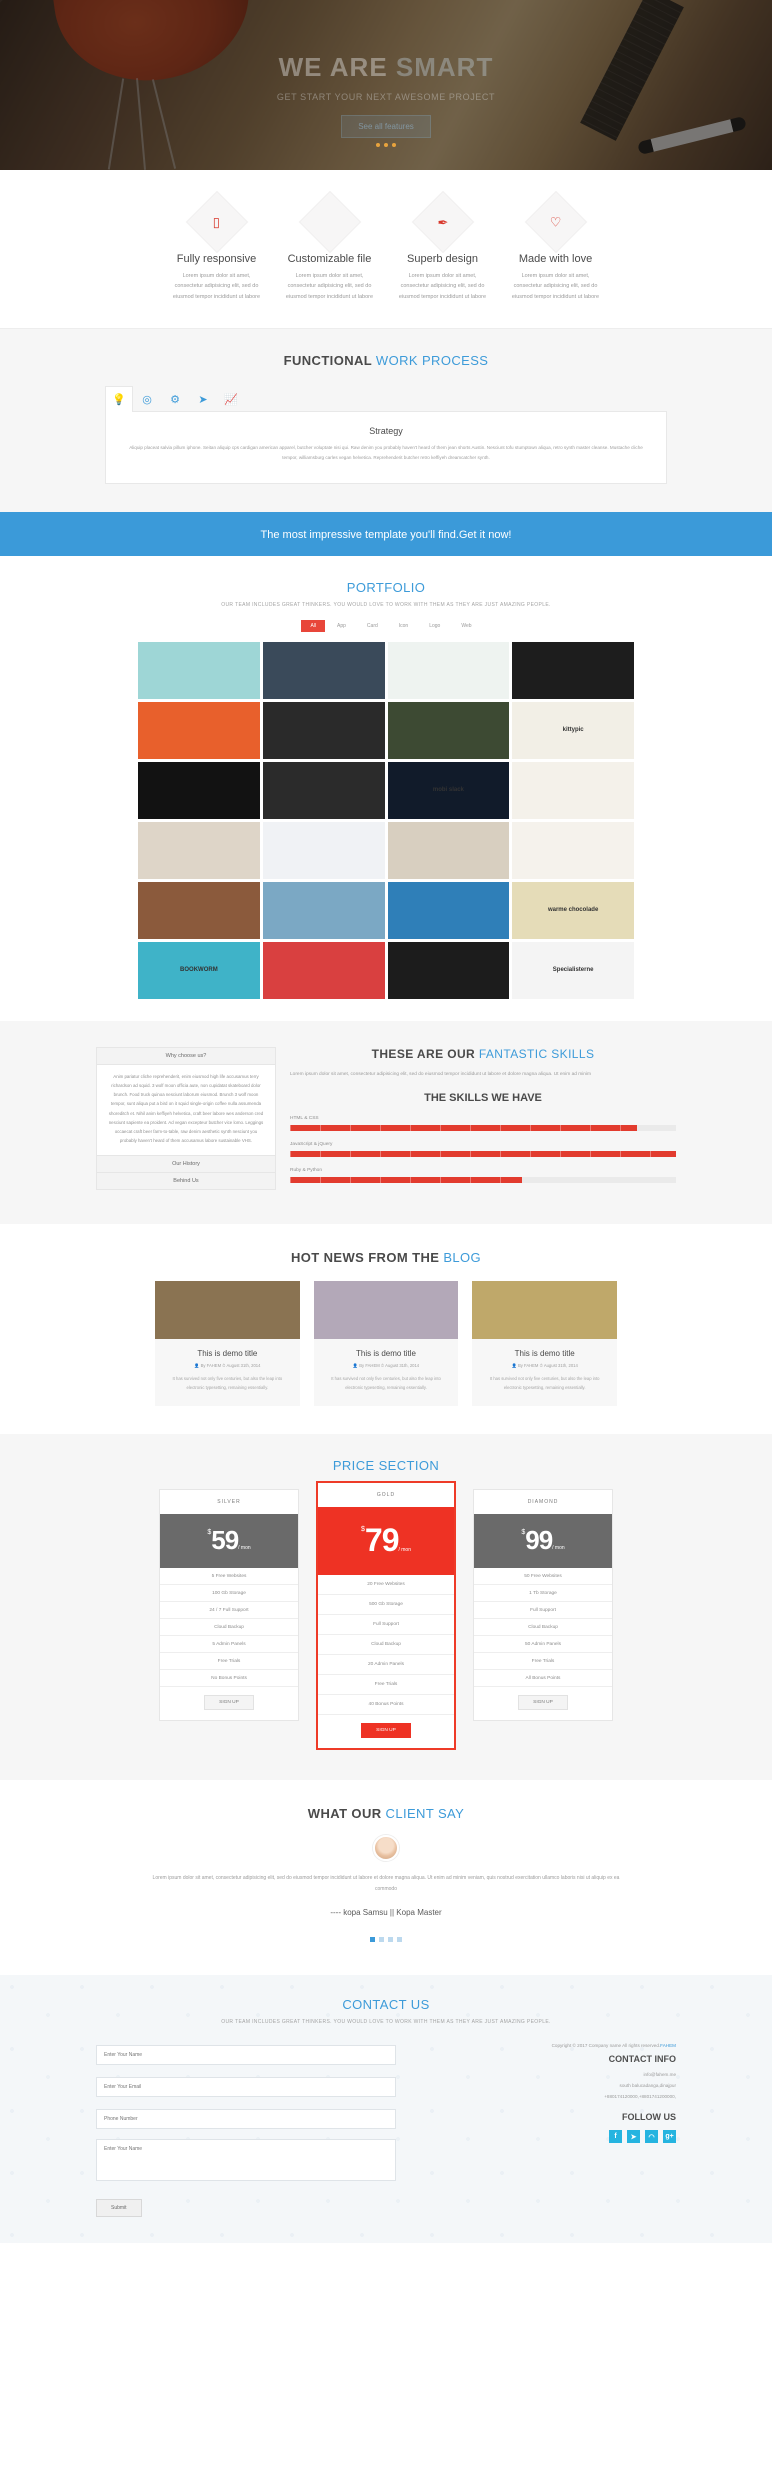 The image size is (772, 2491). Describe the element at coordinates (203, 399) in the screenshot. I see `process-tab: ➤` at that location.